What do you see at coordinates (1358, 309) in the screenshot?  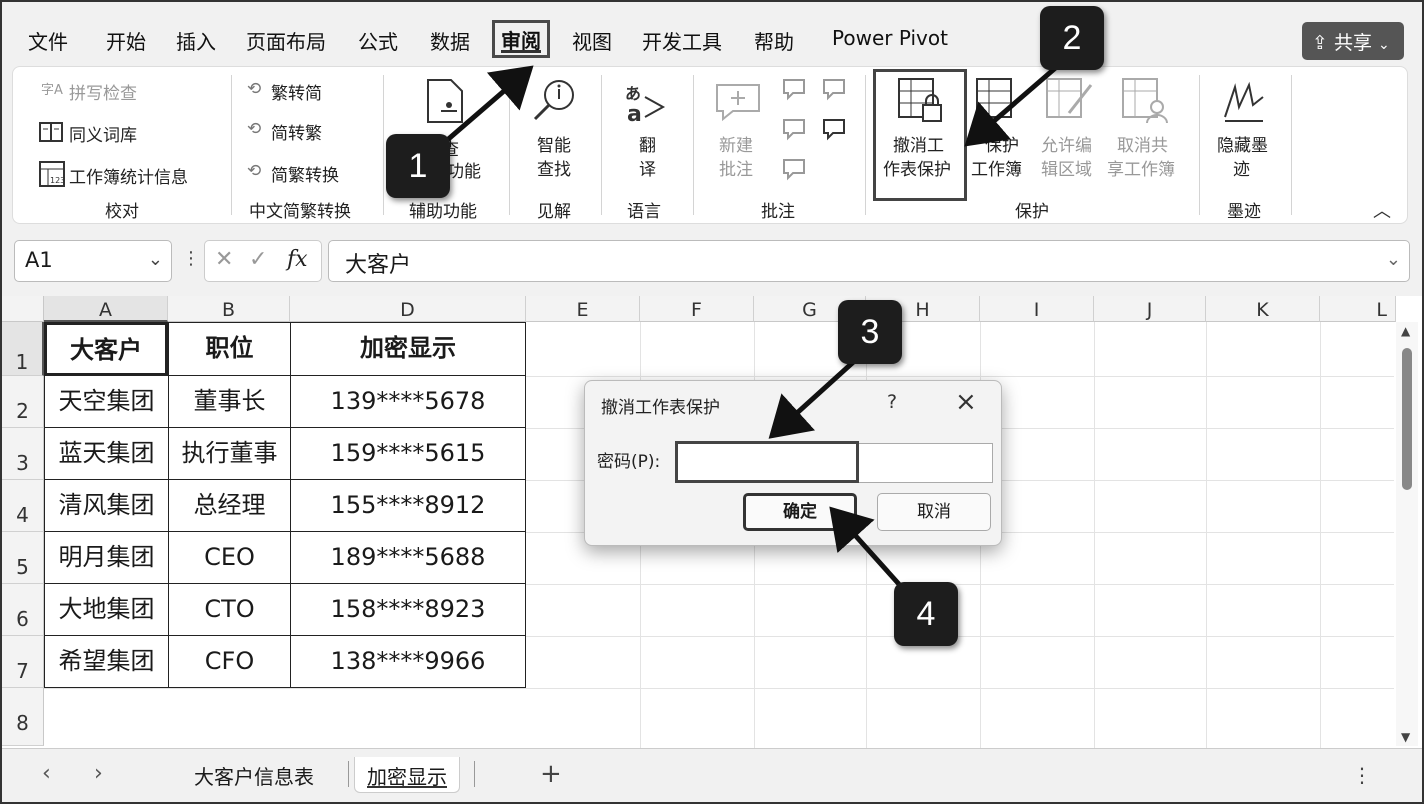 I see `column-header-l: L` at bounding box center [1358, 309].